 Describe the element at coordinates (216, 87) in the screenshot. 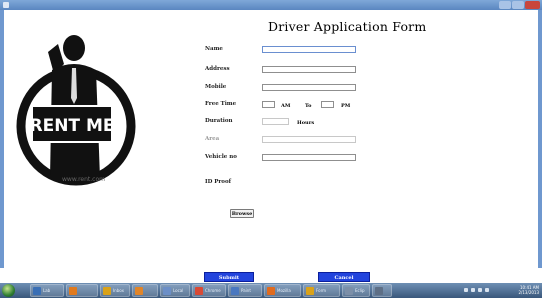

I see `mobile-label: Mobile` at that location.